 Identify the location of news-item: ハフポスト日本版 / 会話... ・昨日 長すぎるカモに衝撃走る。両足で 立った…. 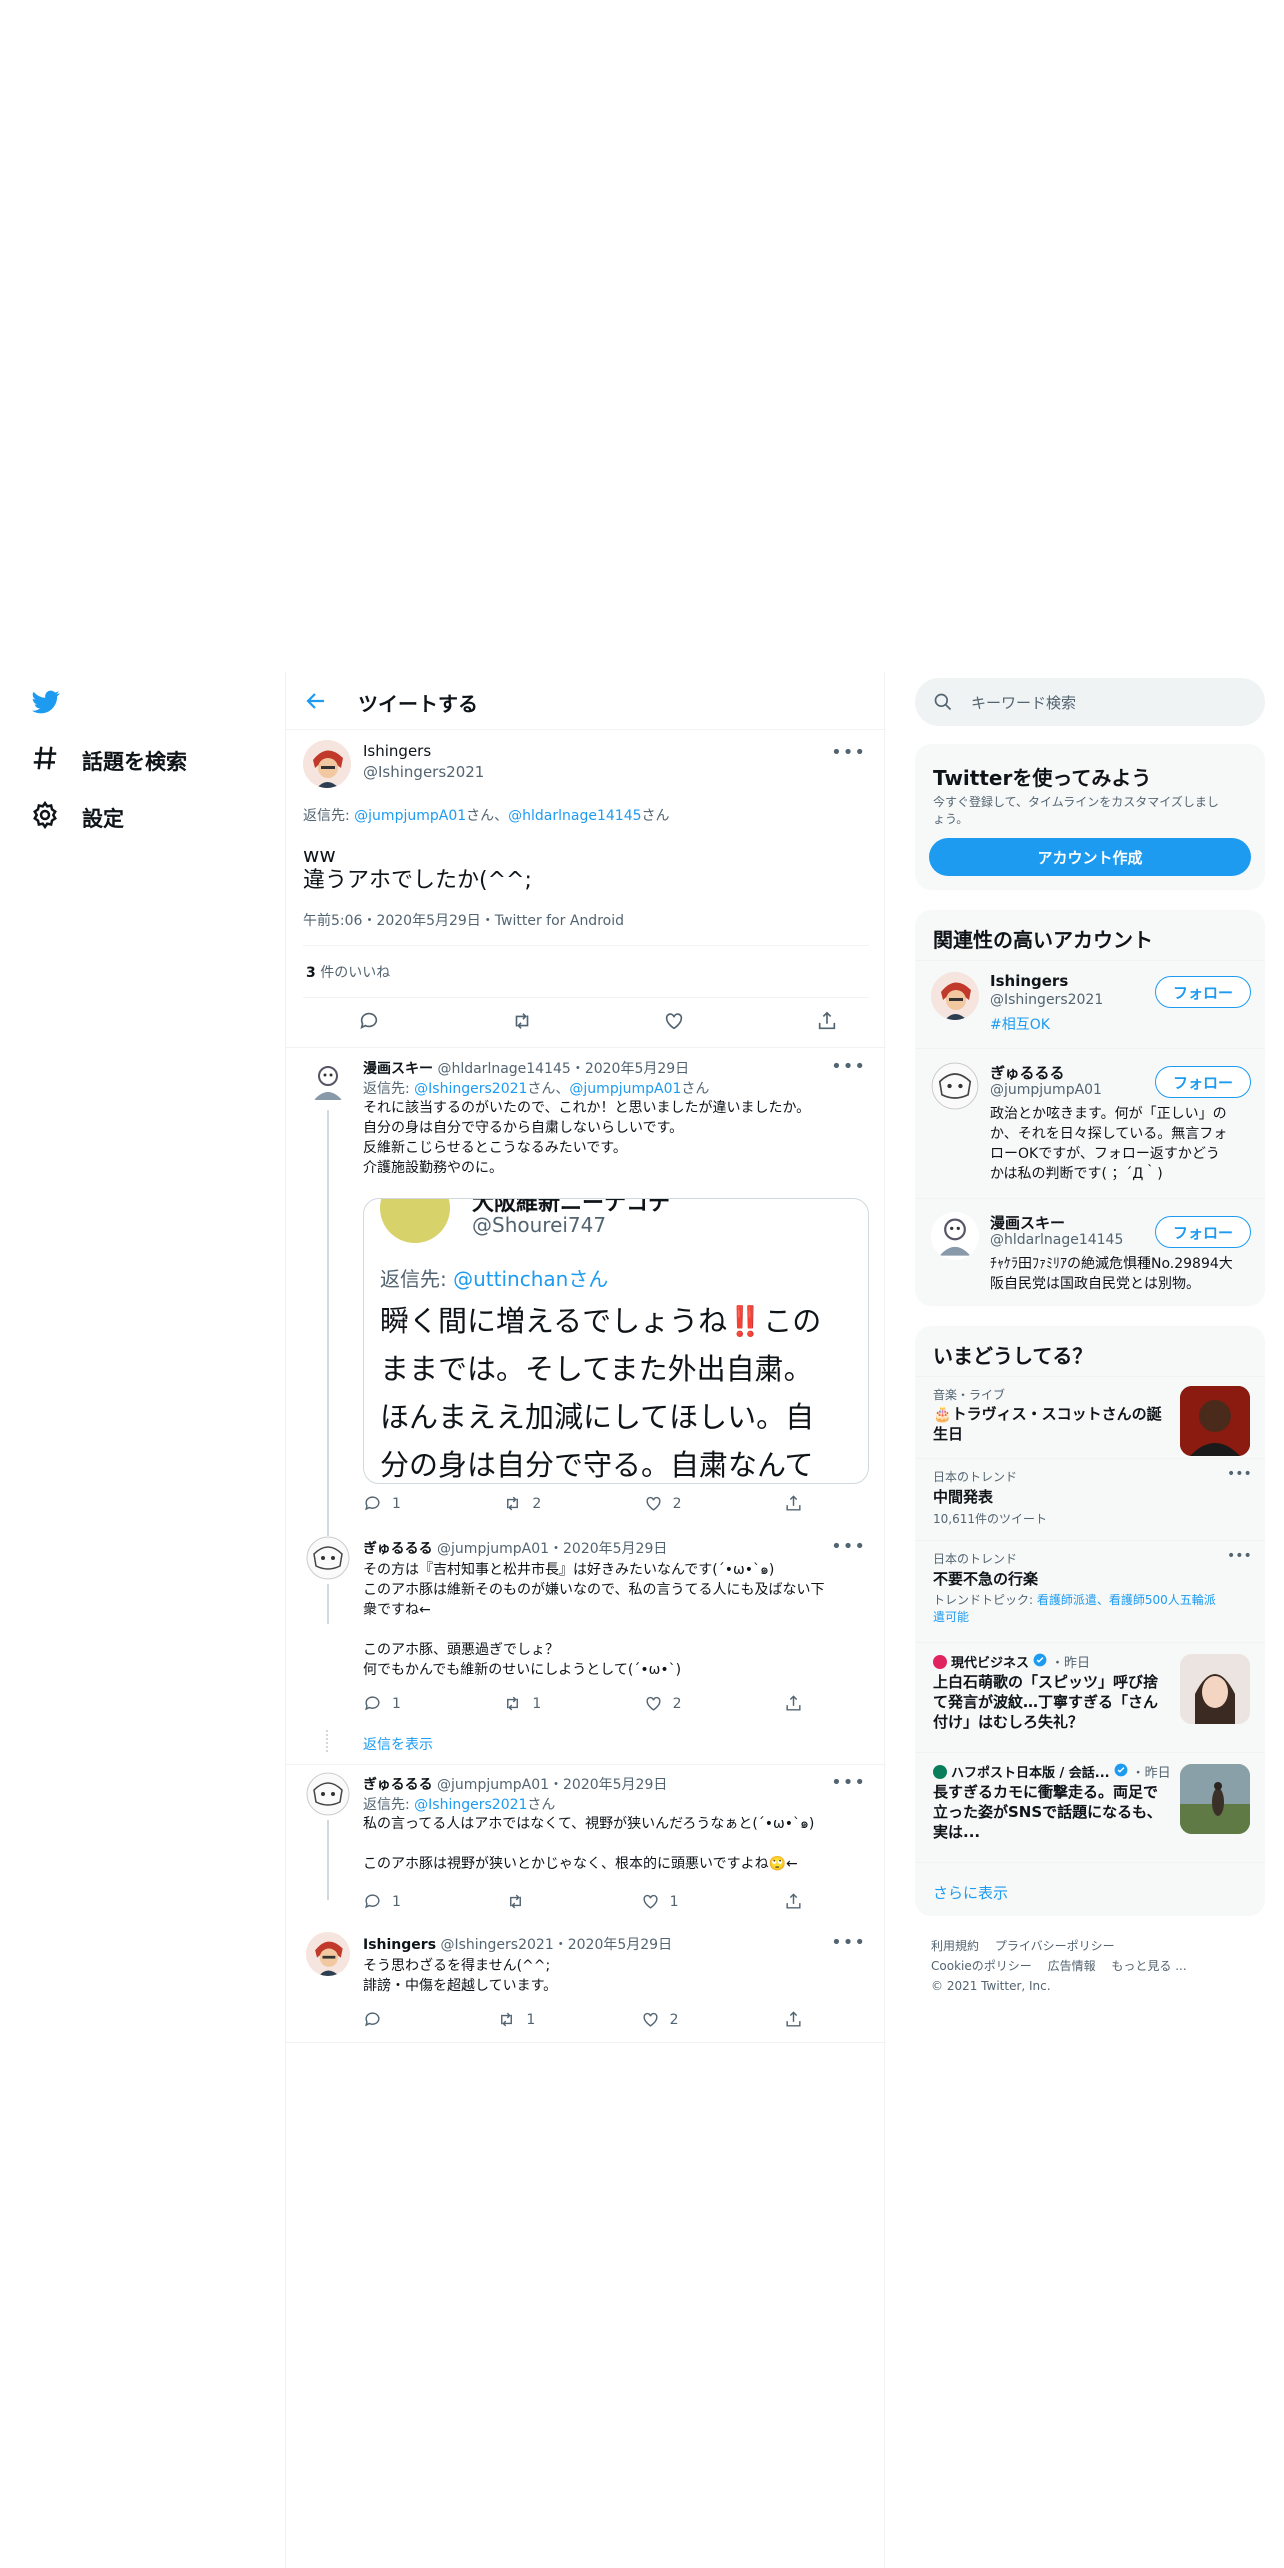
(1090, 1807).